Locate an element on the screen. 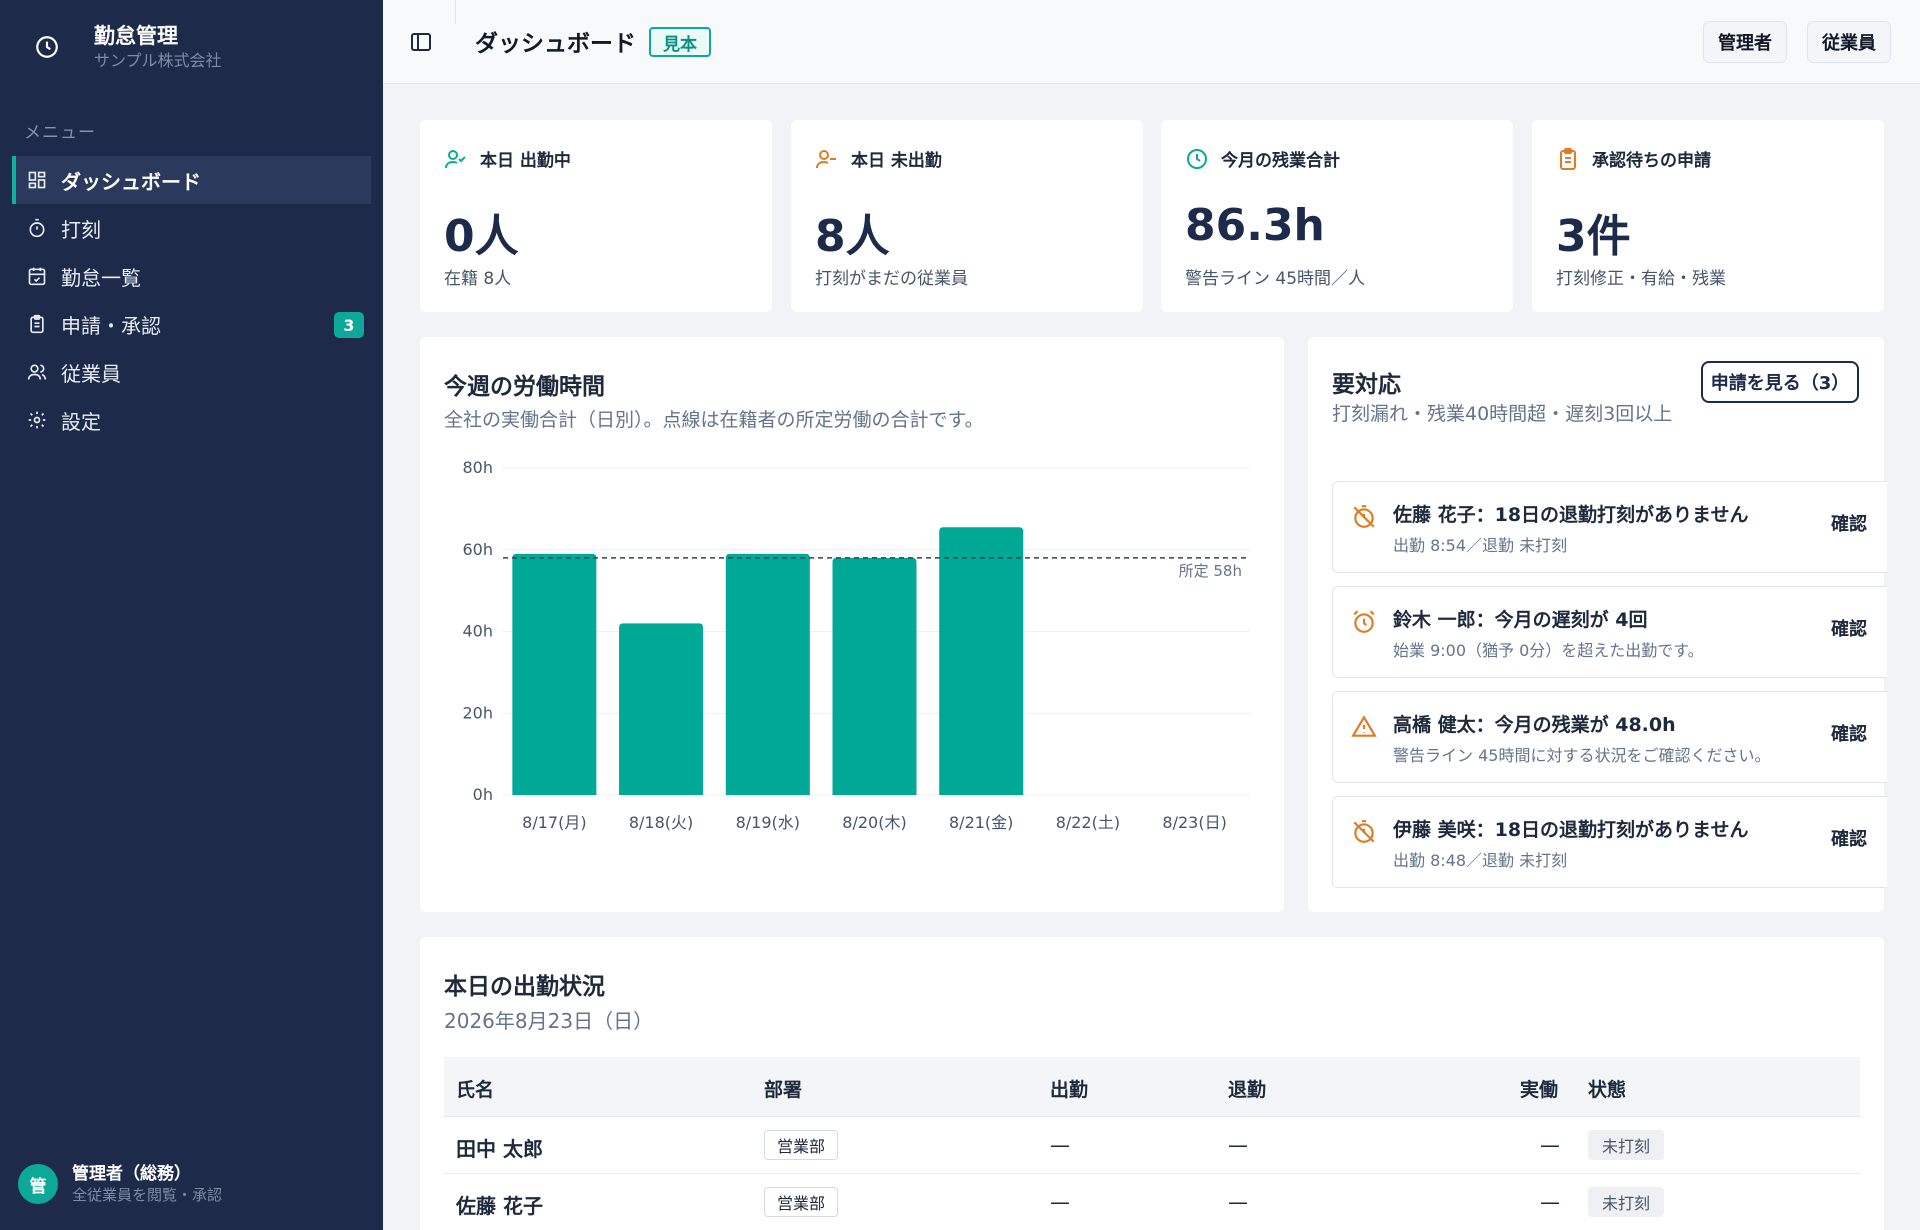 This screenshot has height=1230, width=1920. y-tick-label: 60h is located at coordinates (478, 549).